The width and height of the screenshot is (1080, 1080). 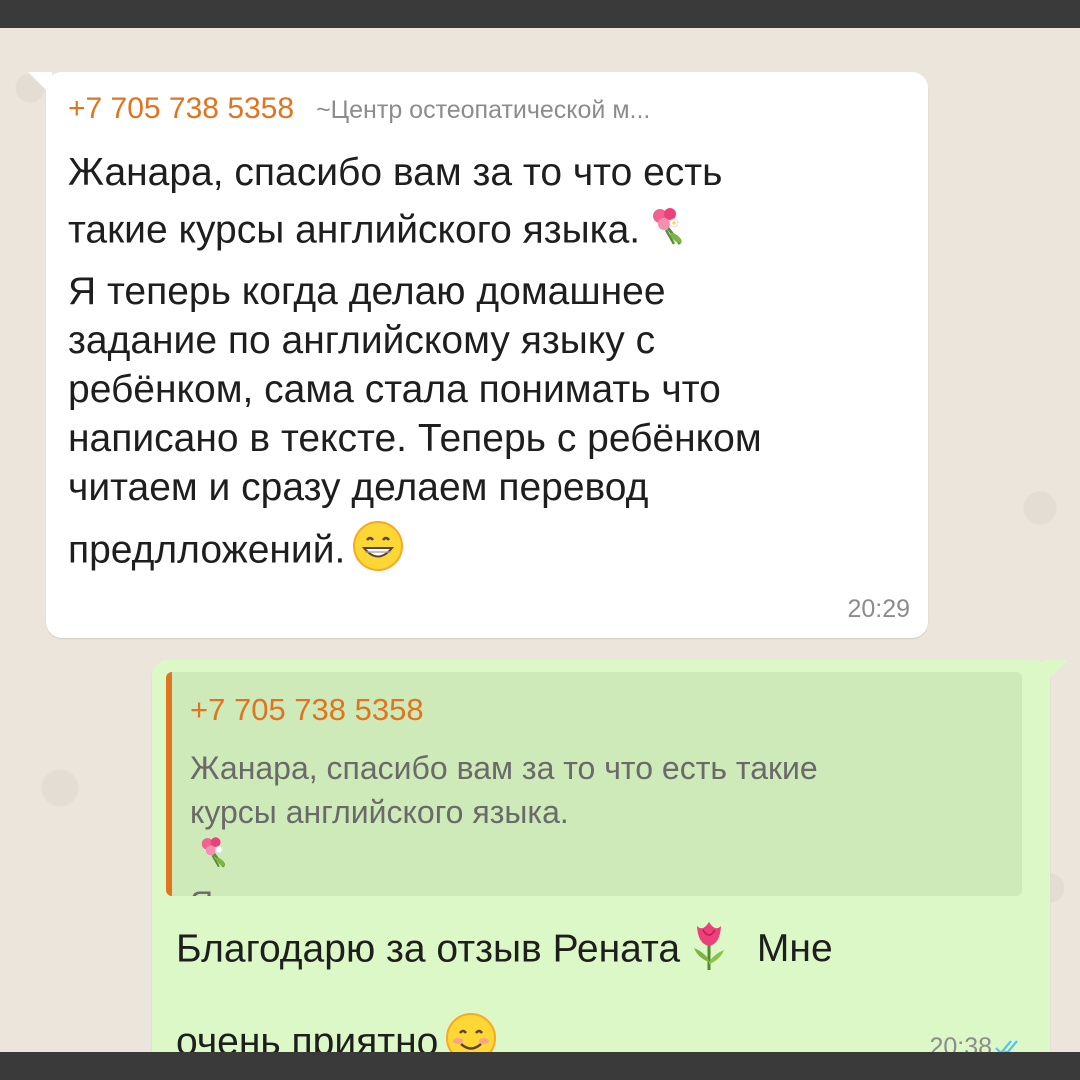 What do you see at coordinates (606, 1031) in the screenshot?
I see `reply-line: очень приятно` at bounding box center [606, 1031].